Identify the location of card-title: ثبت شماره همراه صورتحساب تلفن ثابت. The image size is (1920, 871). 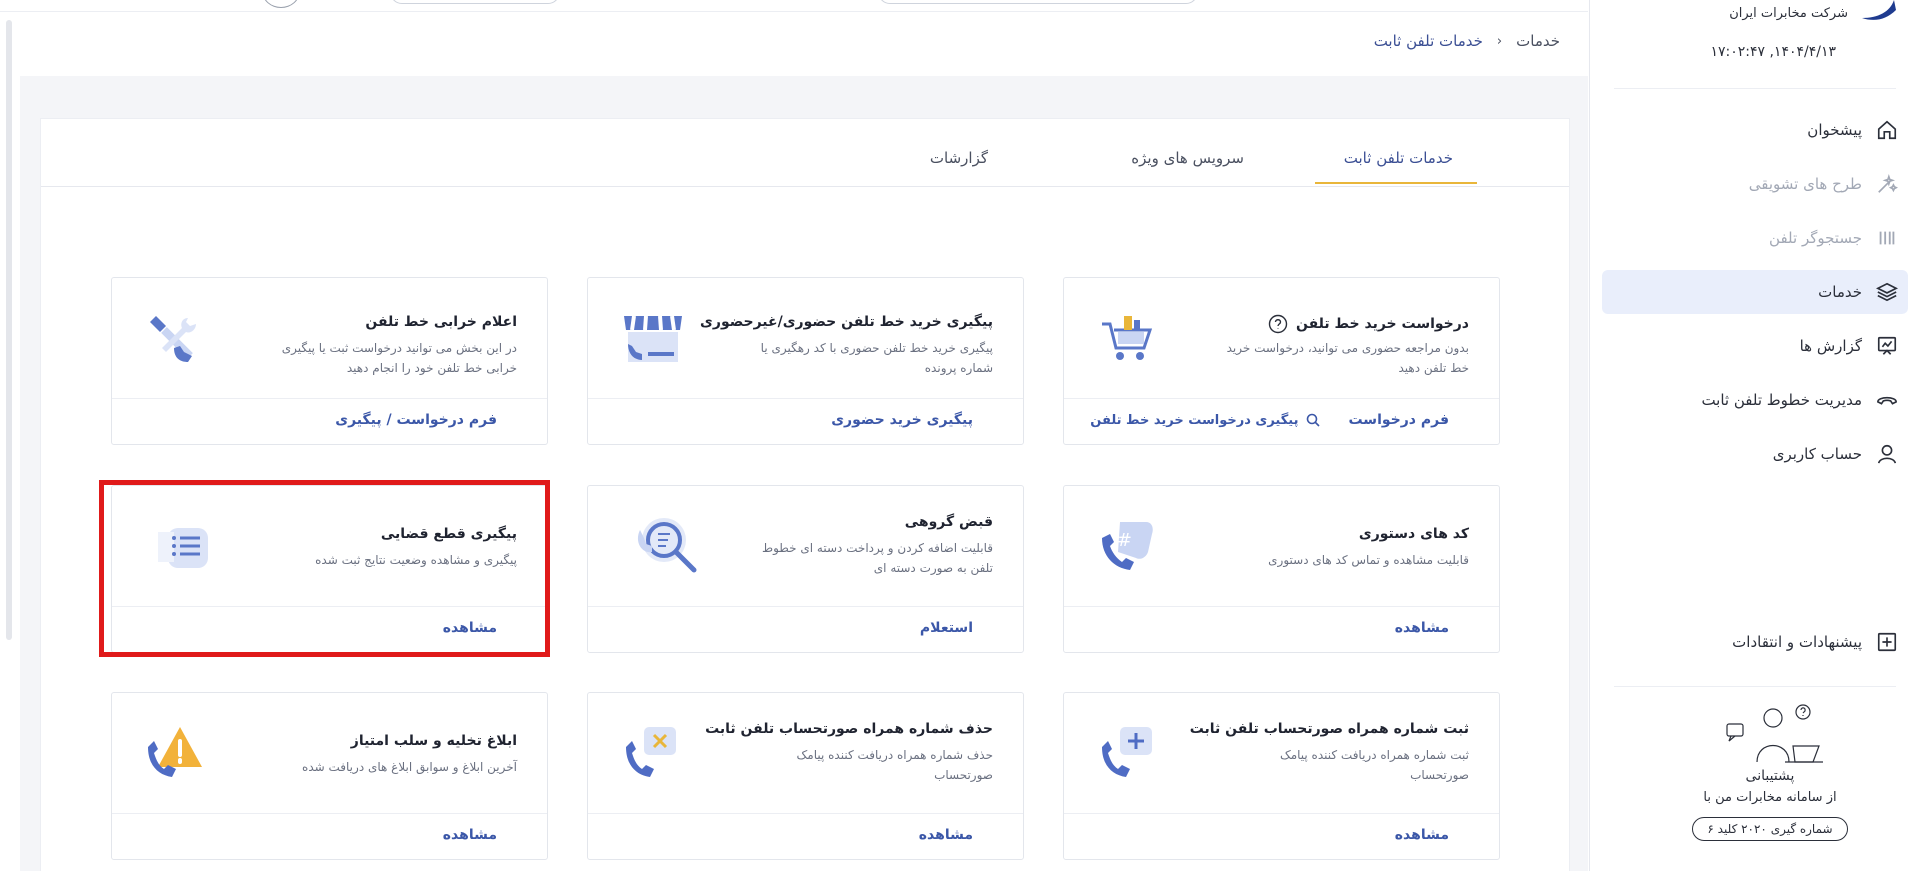
(1329, 729).